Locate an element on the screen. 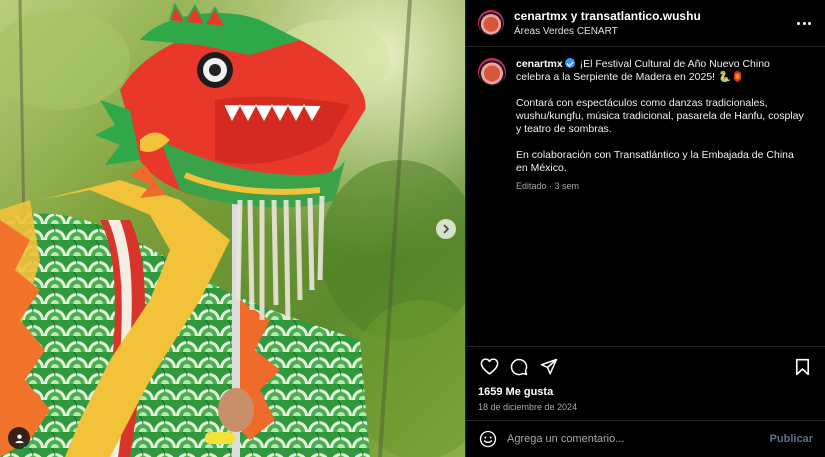 The image size is (825, 457). heart-icon is located at coordinates (489, 366).